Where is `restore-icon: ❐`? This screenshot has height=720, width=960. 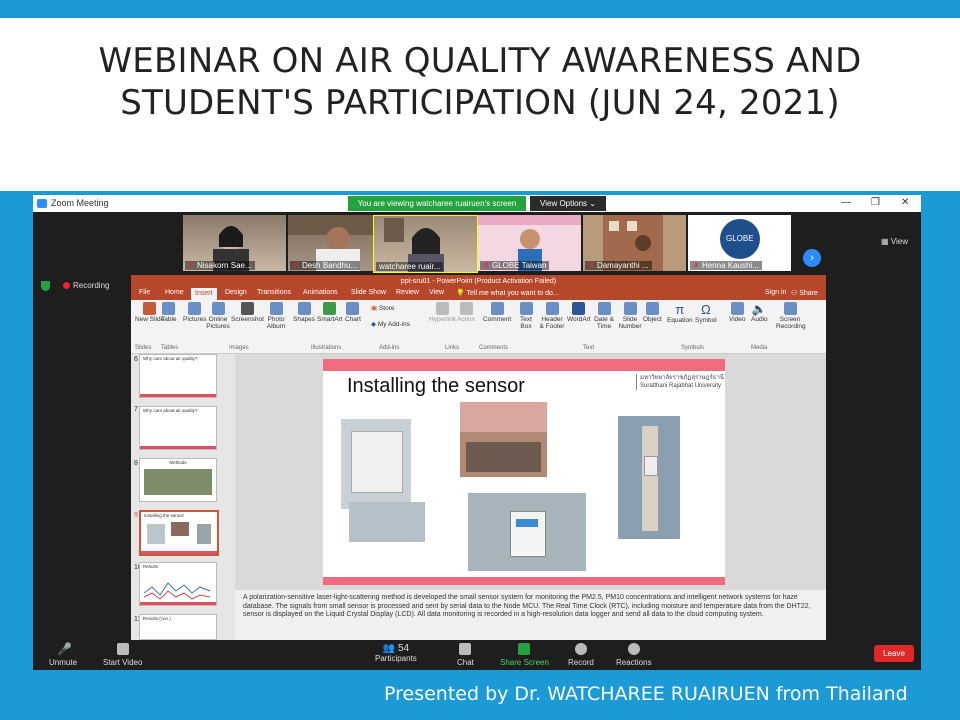
restore-icon: ❐ is located at coordinates (875, 202).